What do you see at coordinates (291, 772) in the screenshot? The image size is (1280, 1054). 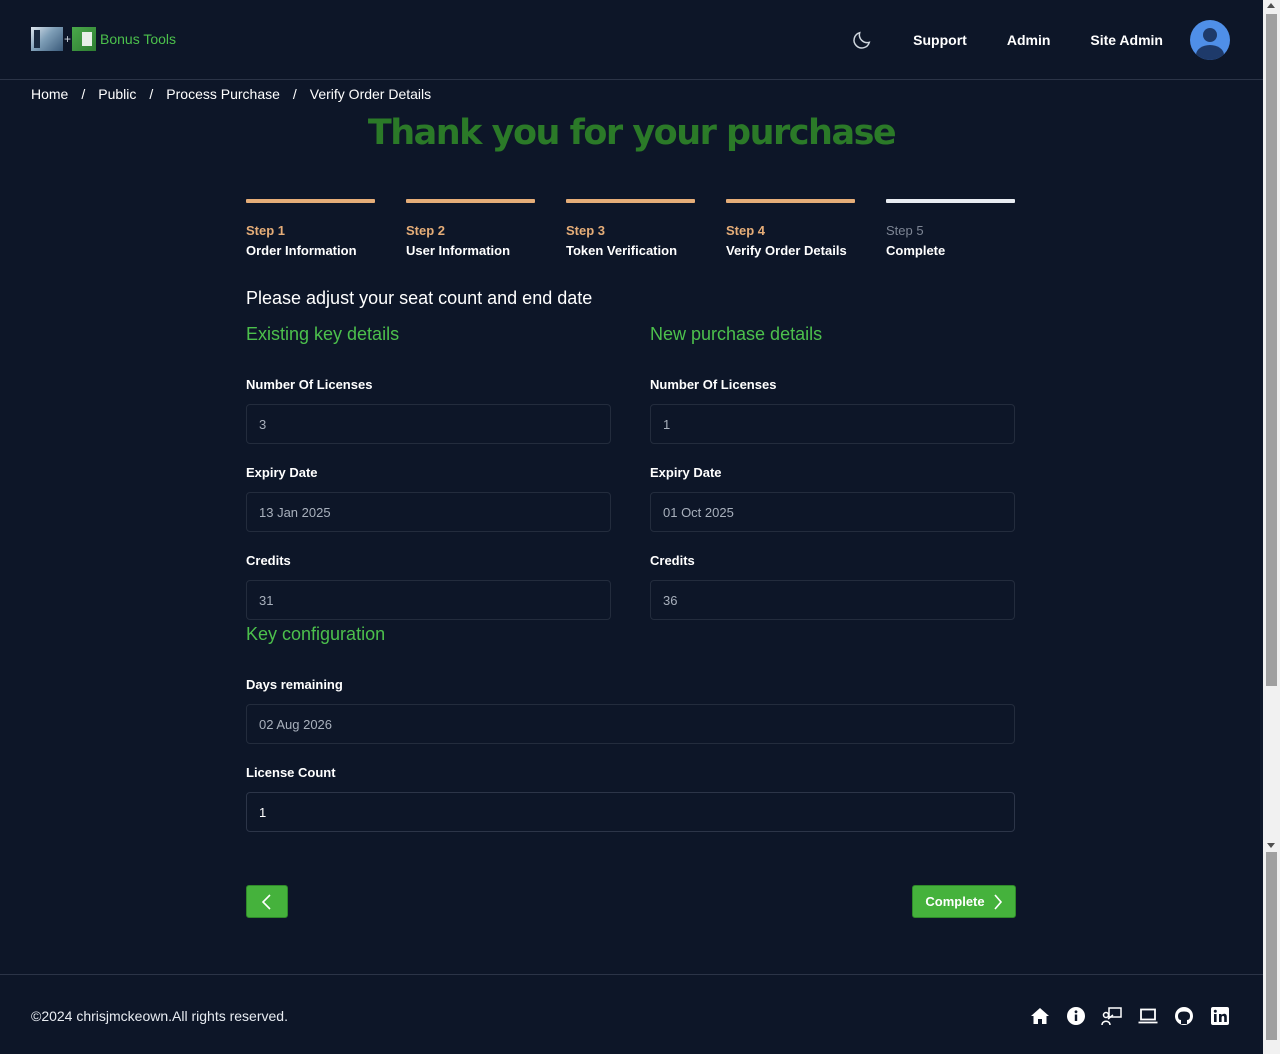 I see `license-count-label: License Count` at bounding box center [291, 772].